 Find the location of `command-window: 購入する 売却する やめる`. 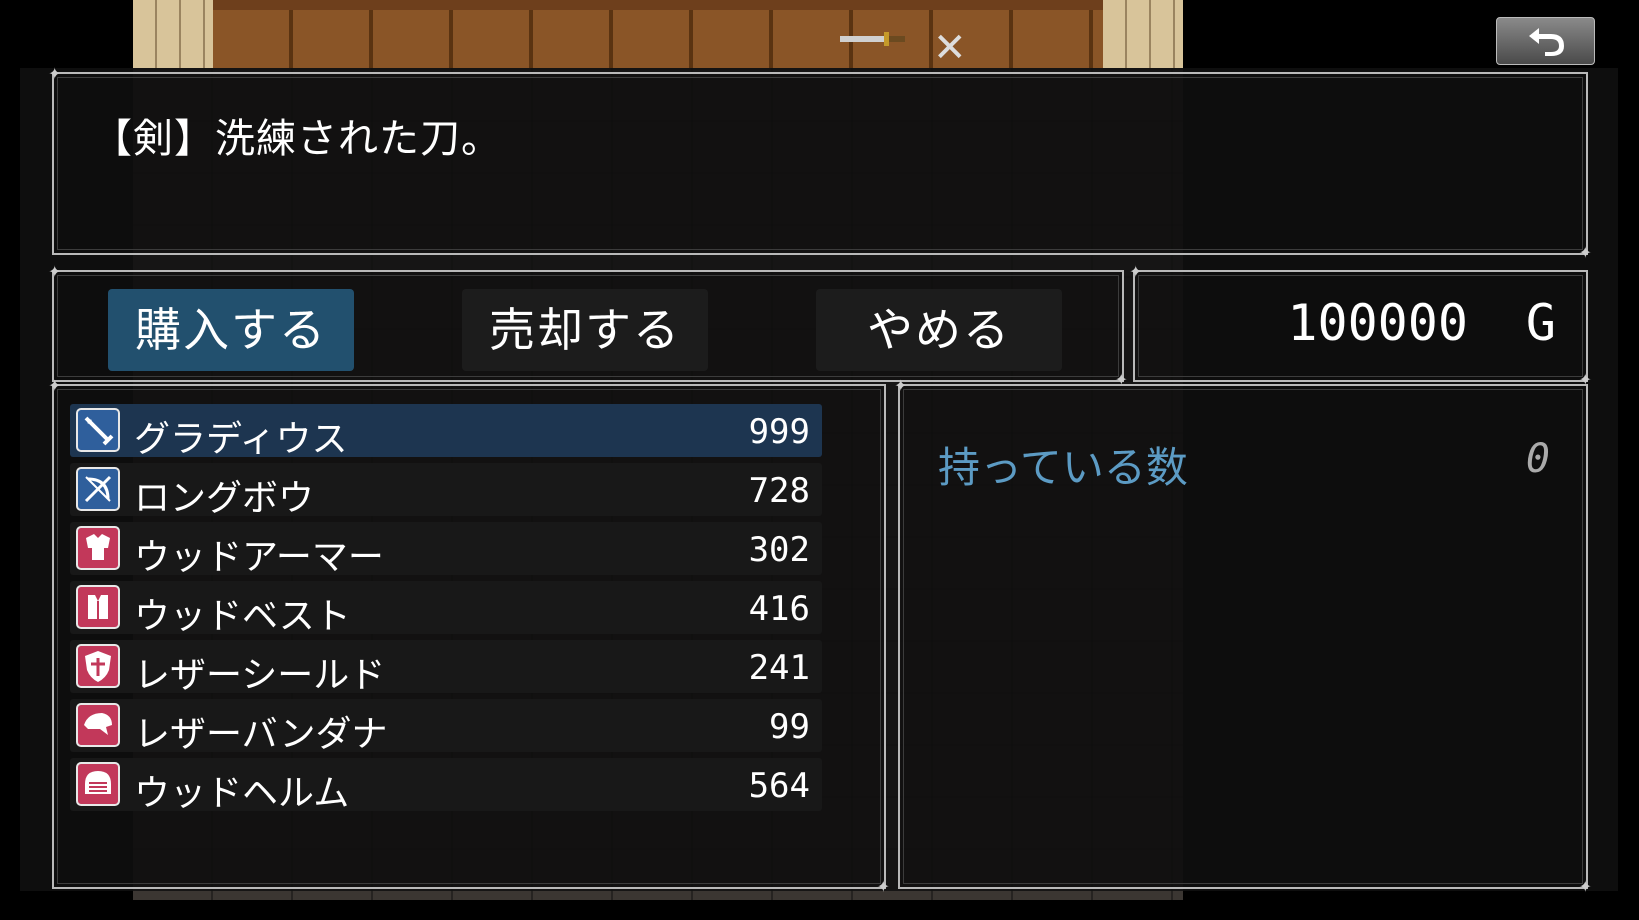

command-window: 購入する 売却する やめる is located at coordinates (588, 326).